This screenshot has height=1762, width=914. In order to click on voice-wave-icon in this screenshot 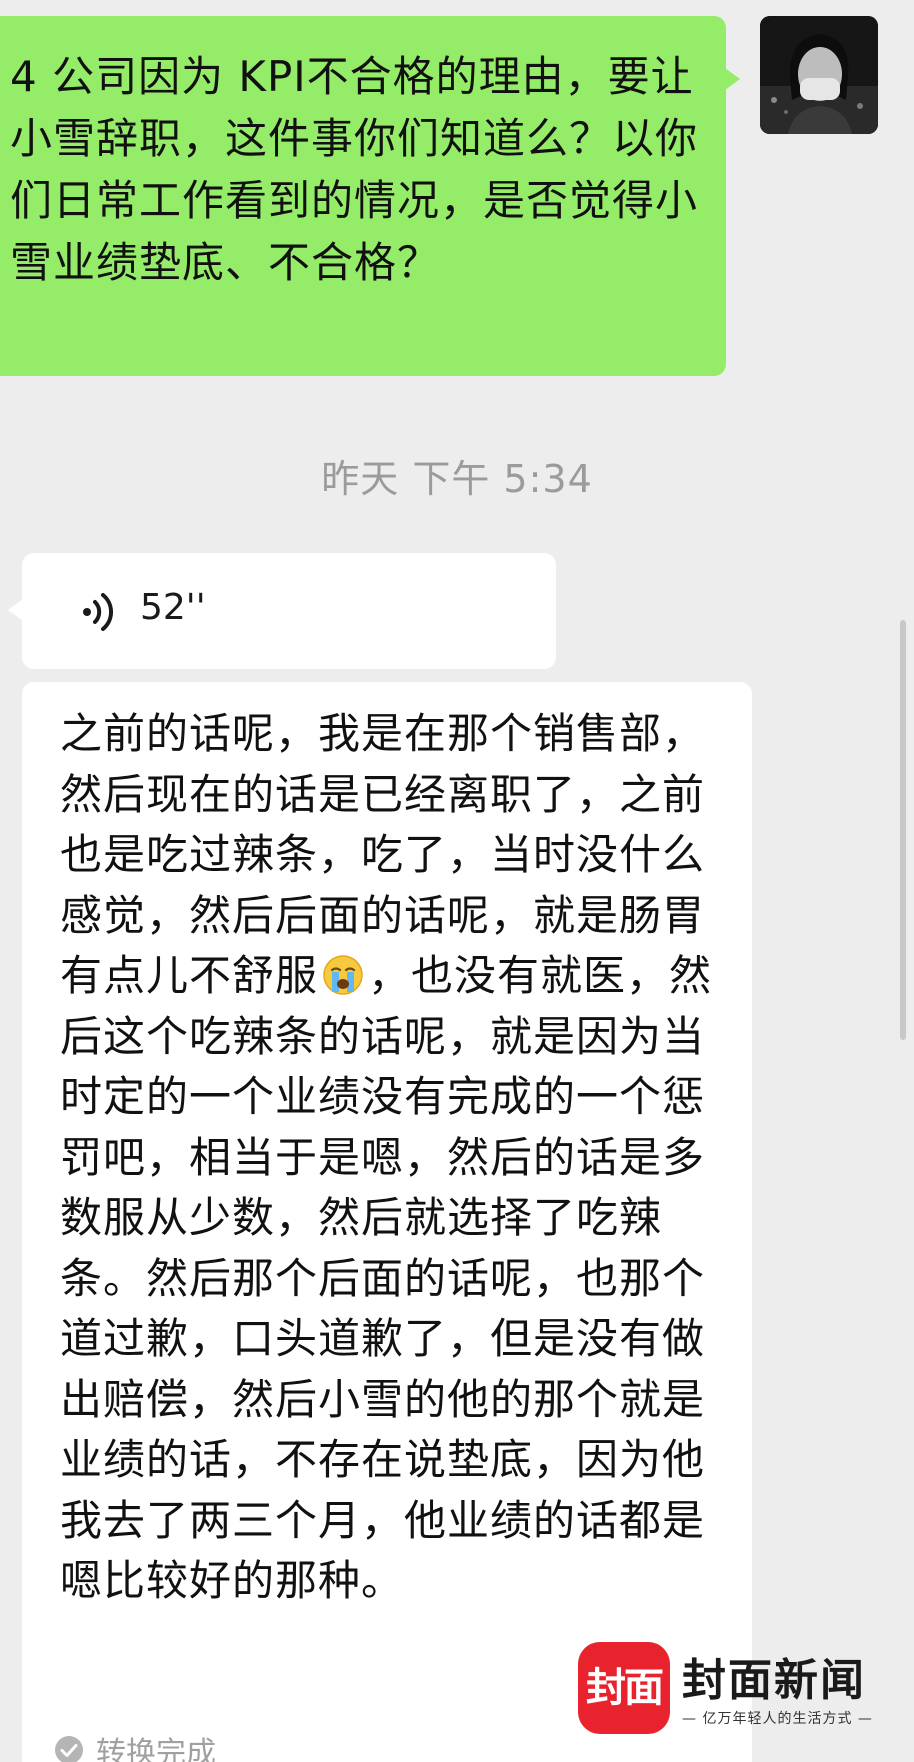, I will do `click(98, 612)`.